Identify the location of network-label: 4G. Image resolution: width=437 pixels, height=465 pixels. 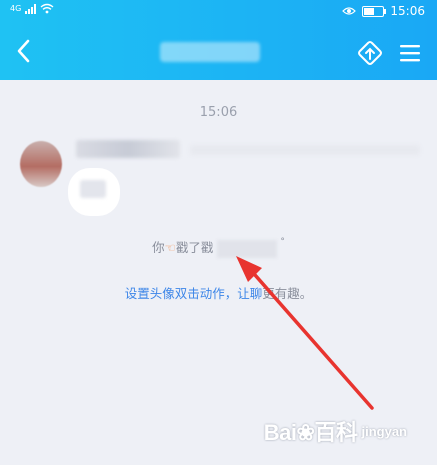
(16, 8).